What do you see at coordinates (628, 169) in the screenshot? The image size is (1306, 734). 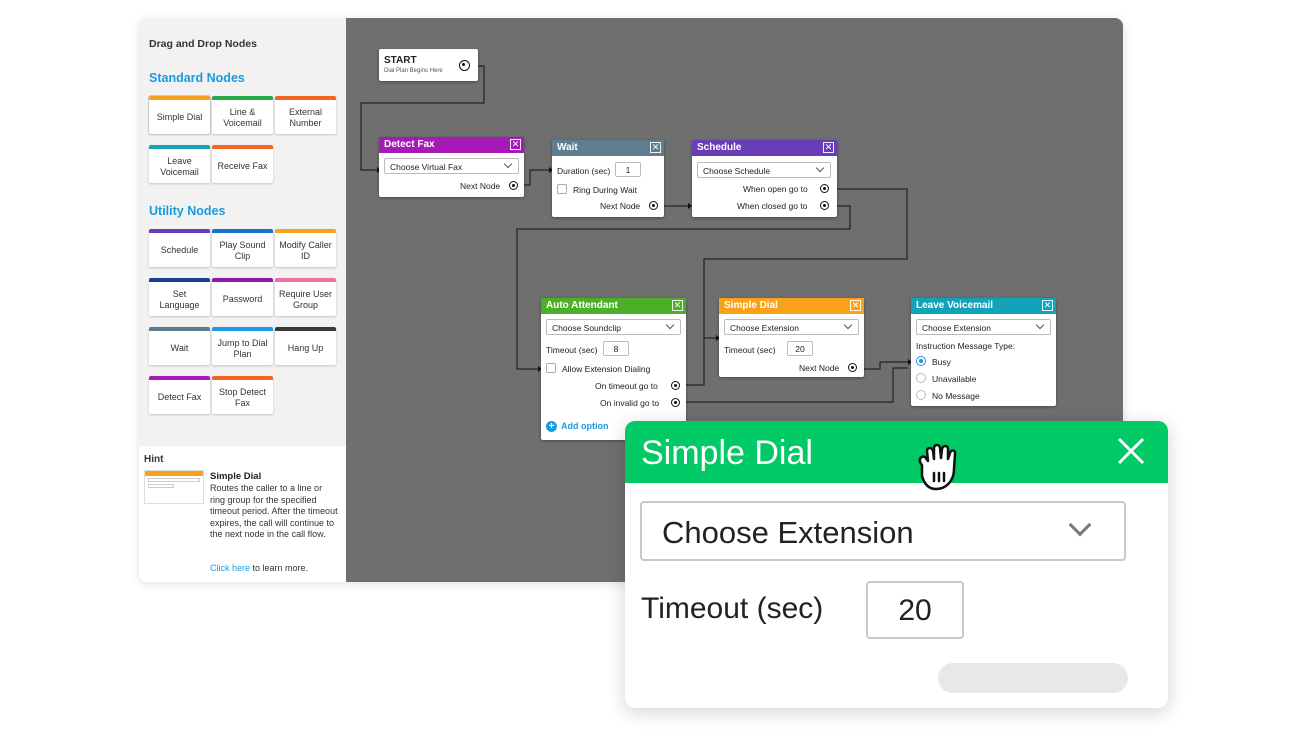 I see `duration-input: 1` at bounding box center [628, 169].